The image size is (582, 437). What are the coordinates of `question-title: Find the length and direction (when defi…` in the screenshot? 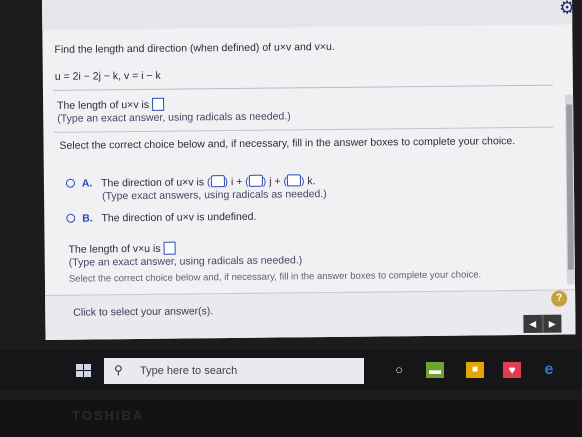 It's located at (194, 48).